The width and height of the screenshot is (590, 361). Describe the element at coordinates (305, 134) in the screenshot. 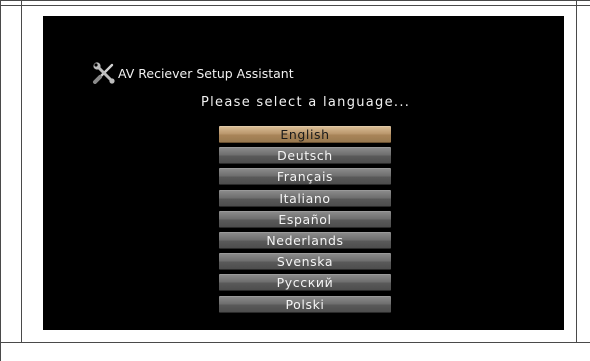

I see `language-option-english: English` at that location.